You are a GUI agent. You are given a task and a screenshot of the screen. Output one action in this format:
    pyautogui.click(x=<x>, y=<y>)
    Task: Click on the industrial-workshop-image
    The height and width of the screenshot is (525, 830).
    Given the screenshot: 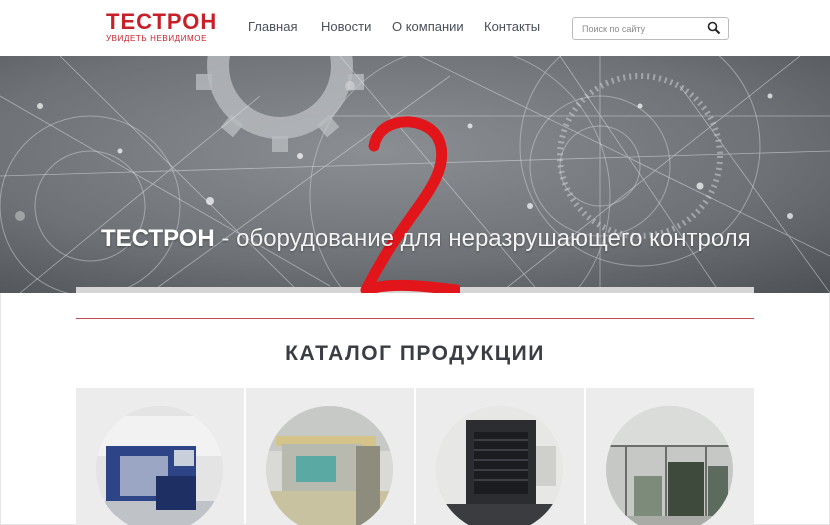 What is the action you would take?
    pyautogui.click(x=669, y=465)
    